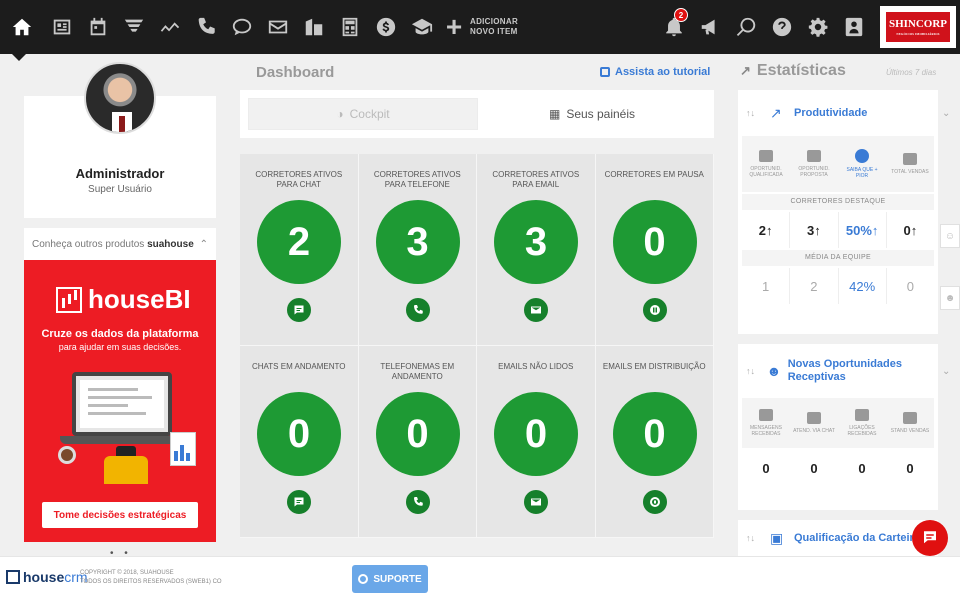 The width and height of the screenshot is (960, 600). Describe the element at coordinates (766, 164) in the screenshot. I see `metric-qualified: Oportunid. qualificada` at that location.